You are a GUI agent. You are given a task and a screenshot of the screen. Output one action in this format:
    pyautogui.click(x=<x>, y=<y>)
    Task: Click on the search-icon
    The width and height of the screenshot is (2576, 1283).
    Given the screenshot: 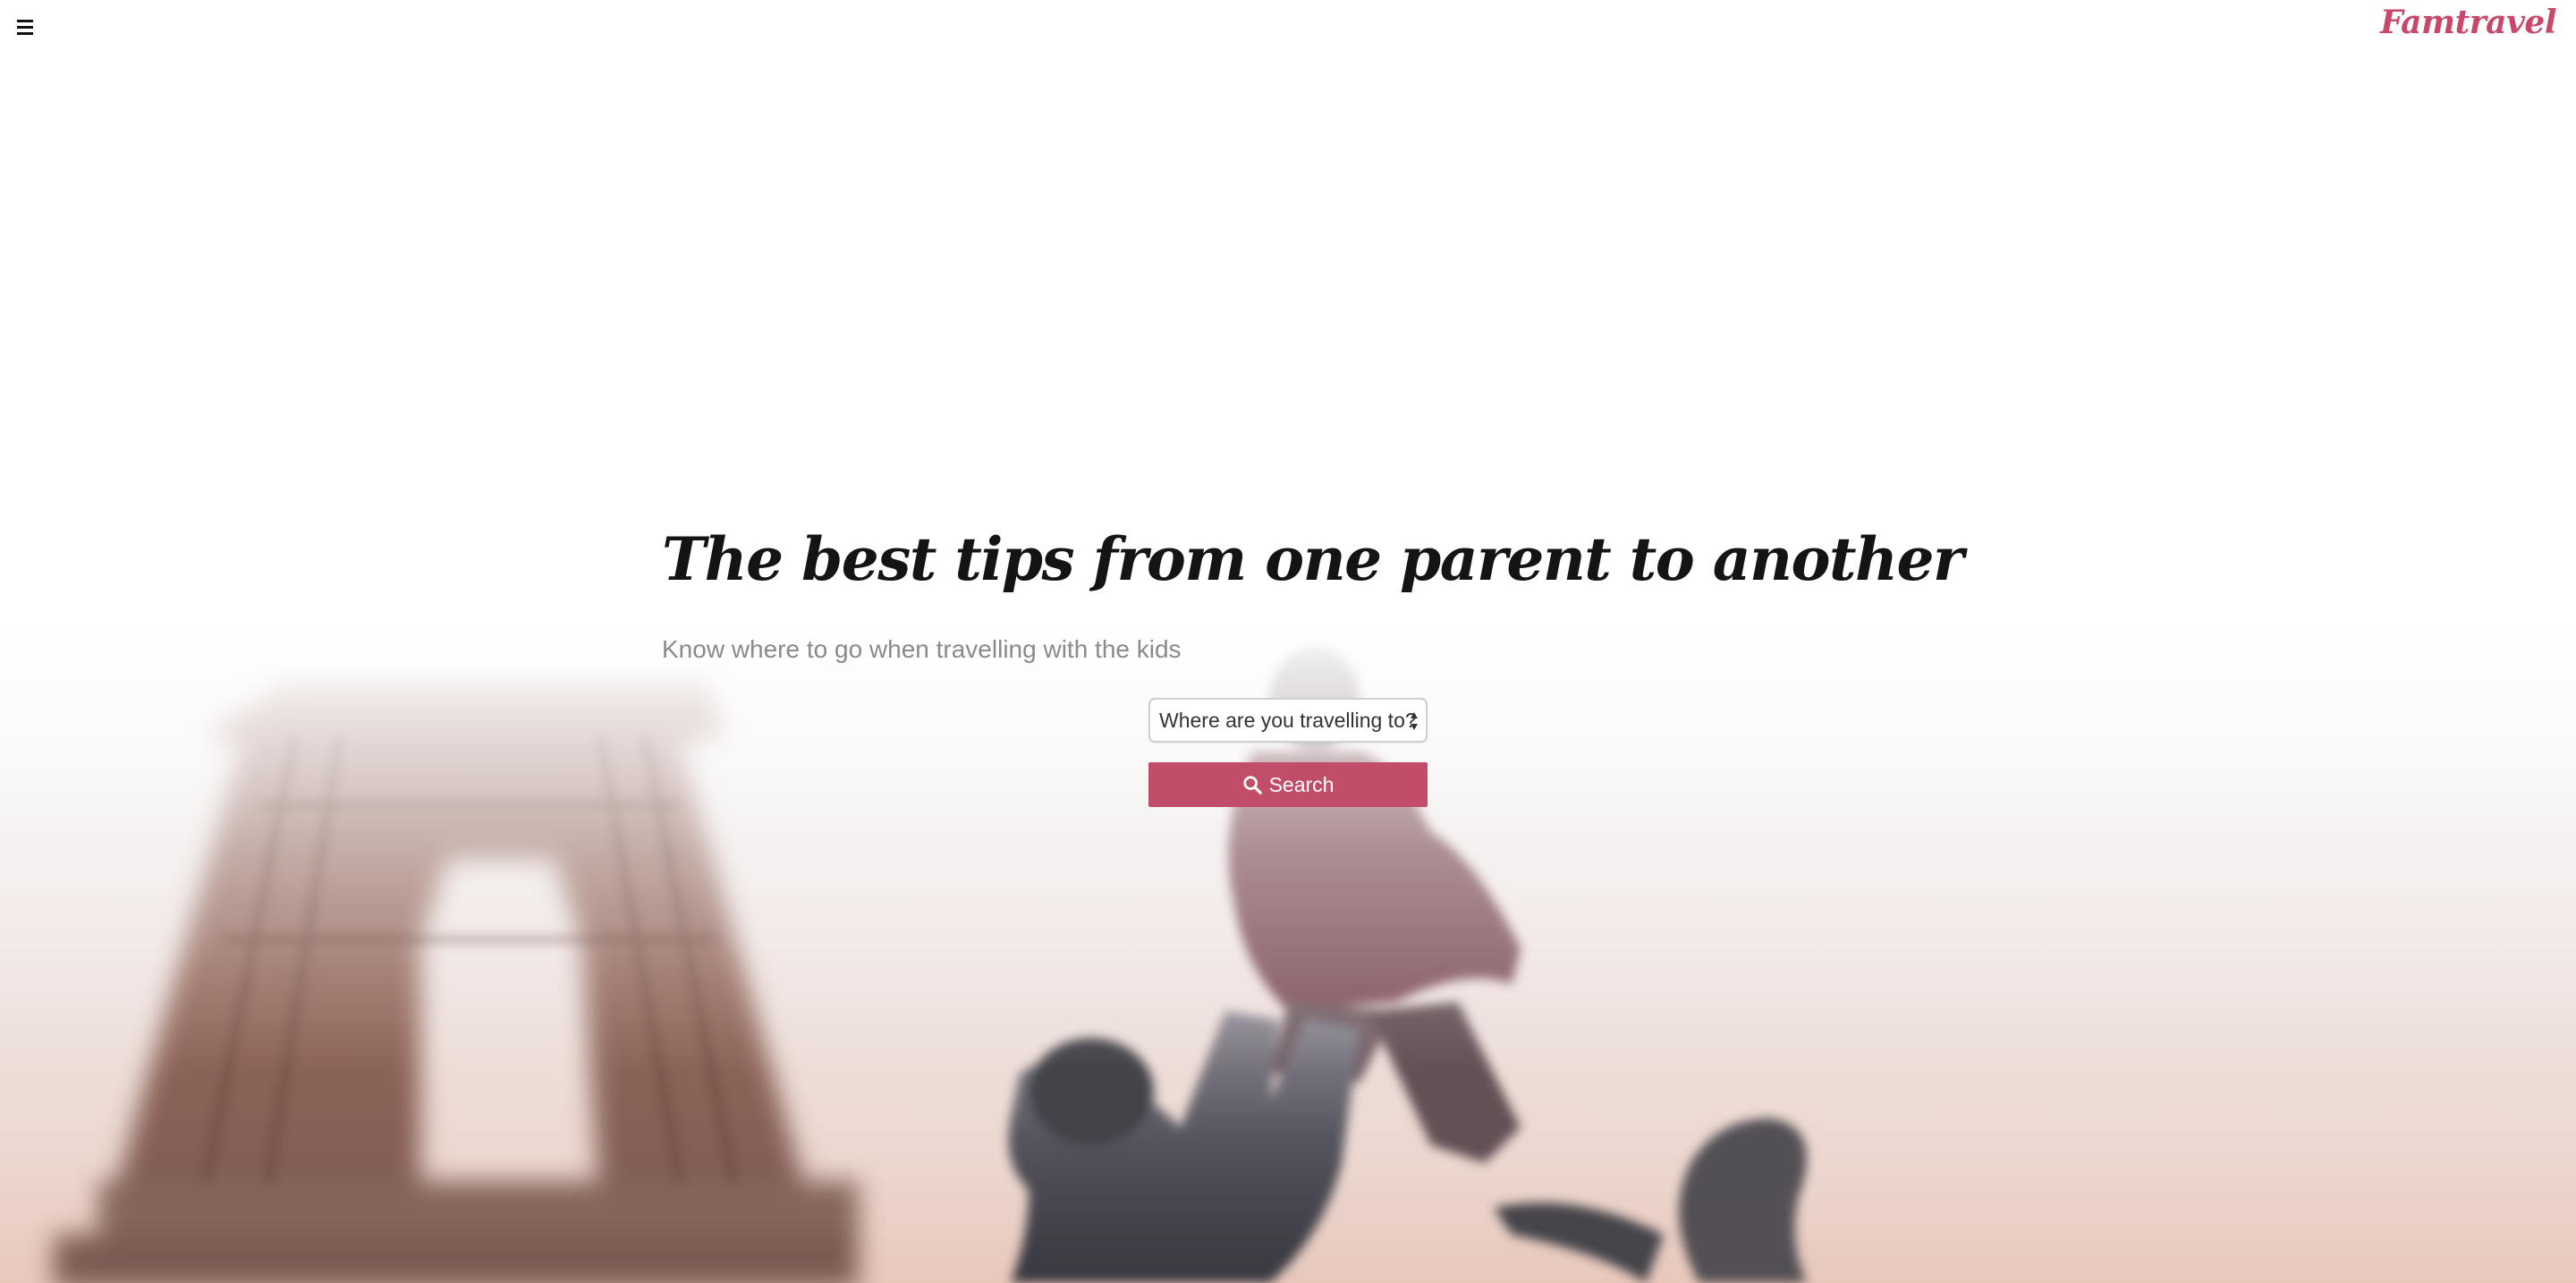 What is the action you would take?
    pyautogui.click(x=1252, y=785)
    